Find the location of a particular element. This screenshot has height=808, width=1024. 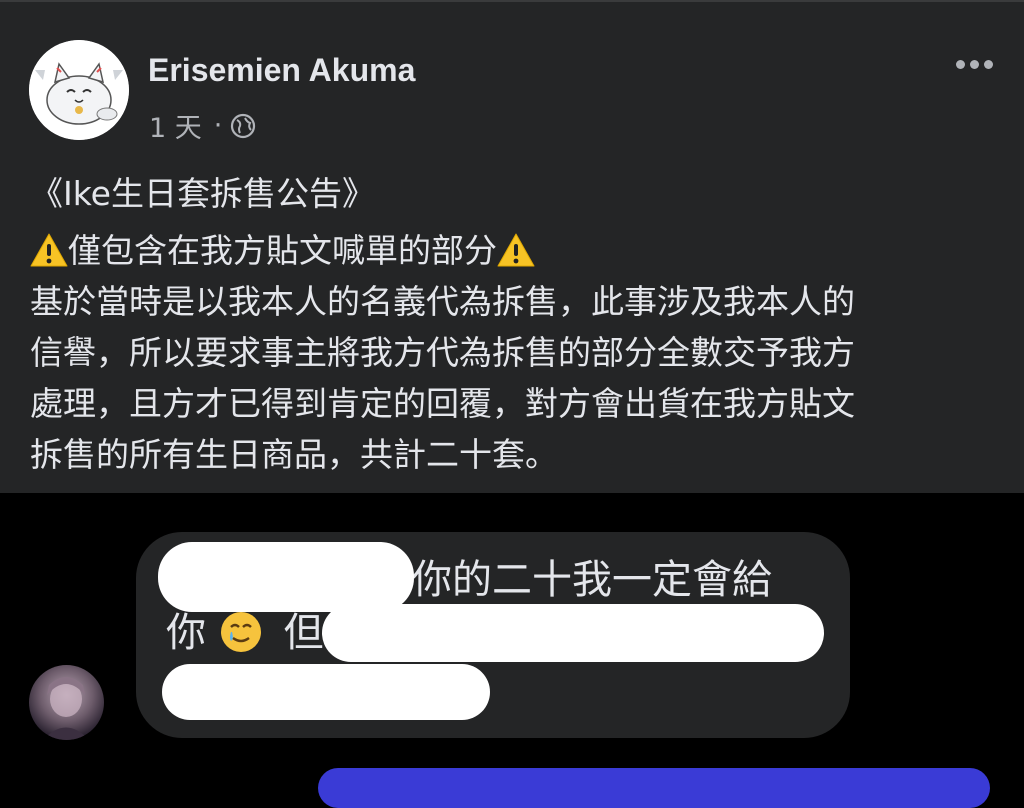

cat-mascot-icon is located at coordinates (79, 90).